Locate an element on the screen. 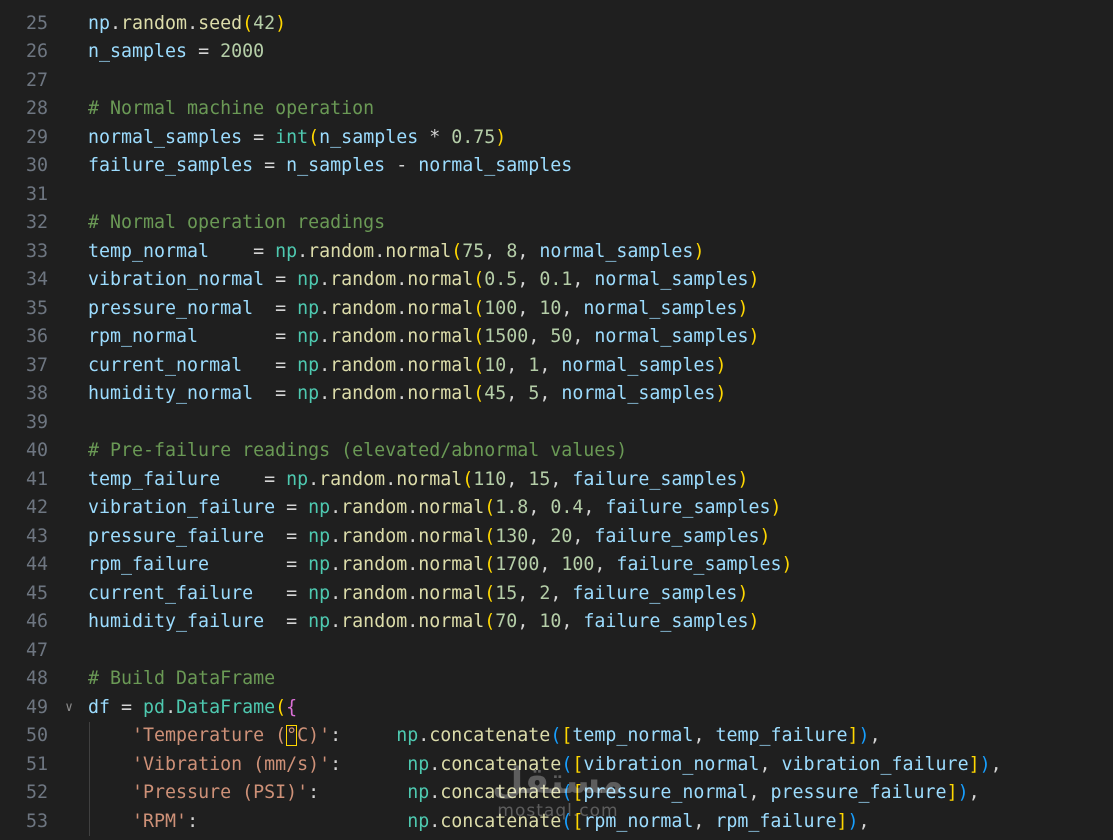 Image resolution: width=1113 pixels, height=840 pixels. line-number: 38 is located at coordinates (36, 393).